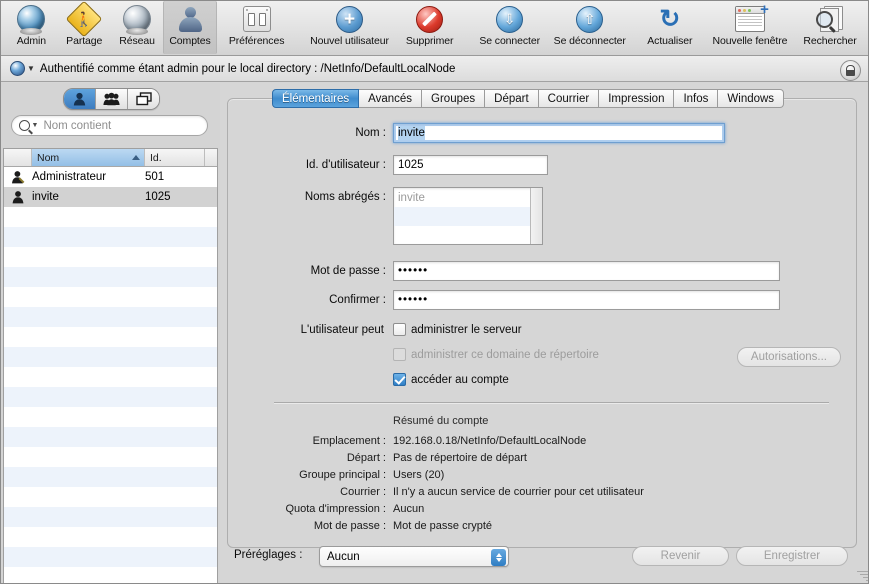  Describe the element at coordinates (544, 561) in the screenshot. I see `bottom-action-bar: Préréglages : Aucun Revenir Enregistrer` at that location.